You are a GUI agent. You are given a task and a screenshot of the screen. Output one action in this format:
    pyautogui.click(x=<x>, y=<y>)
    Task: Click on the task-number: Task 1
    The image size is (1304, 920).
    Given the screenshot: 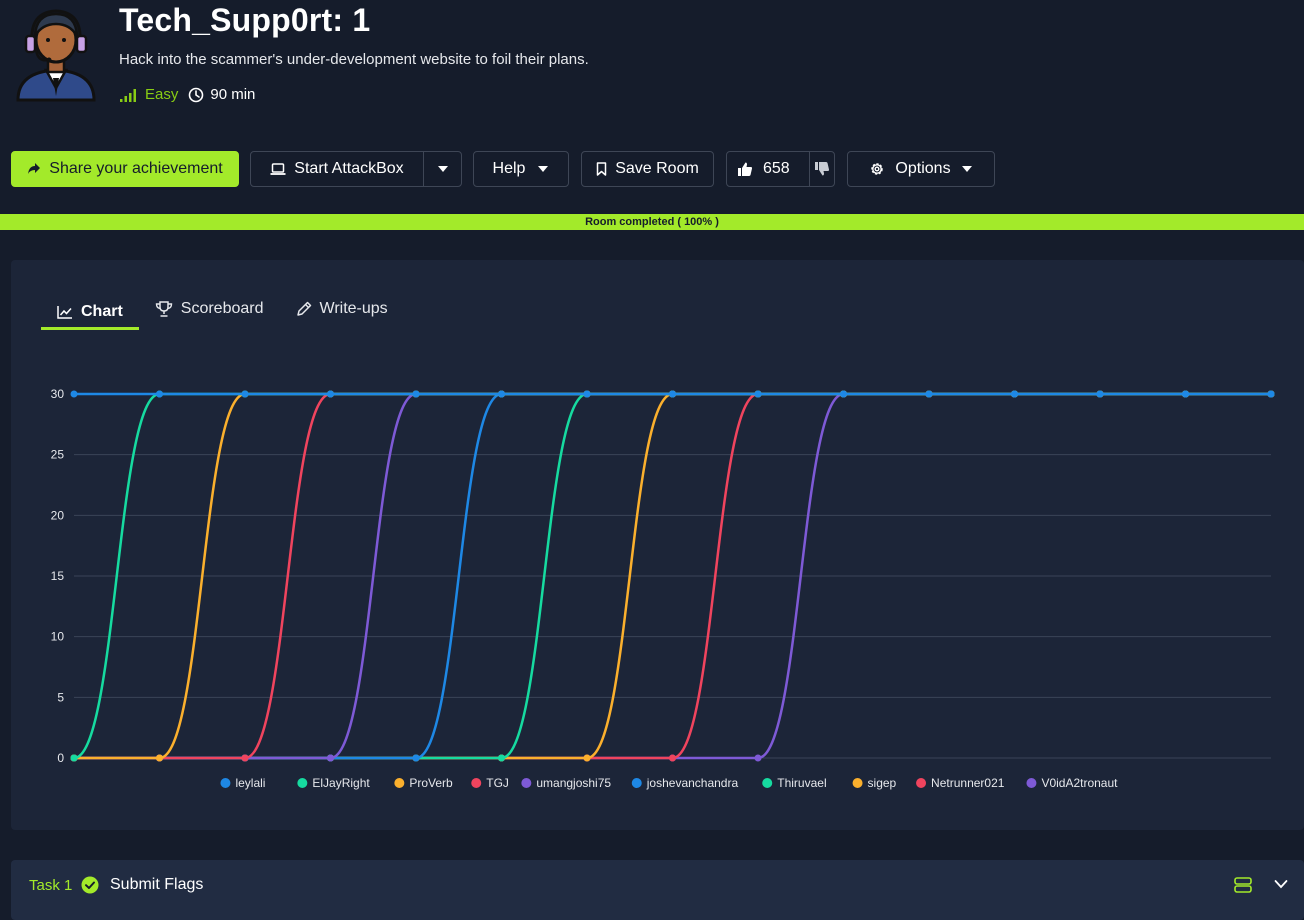 What is the action you would take?
    pyautogui.click(x=51, y=885)
    